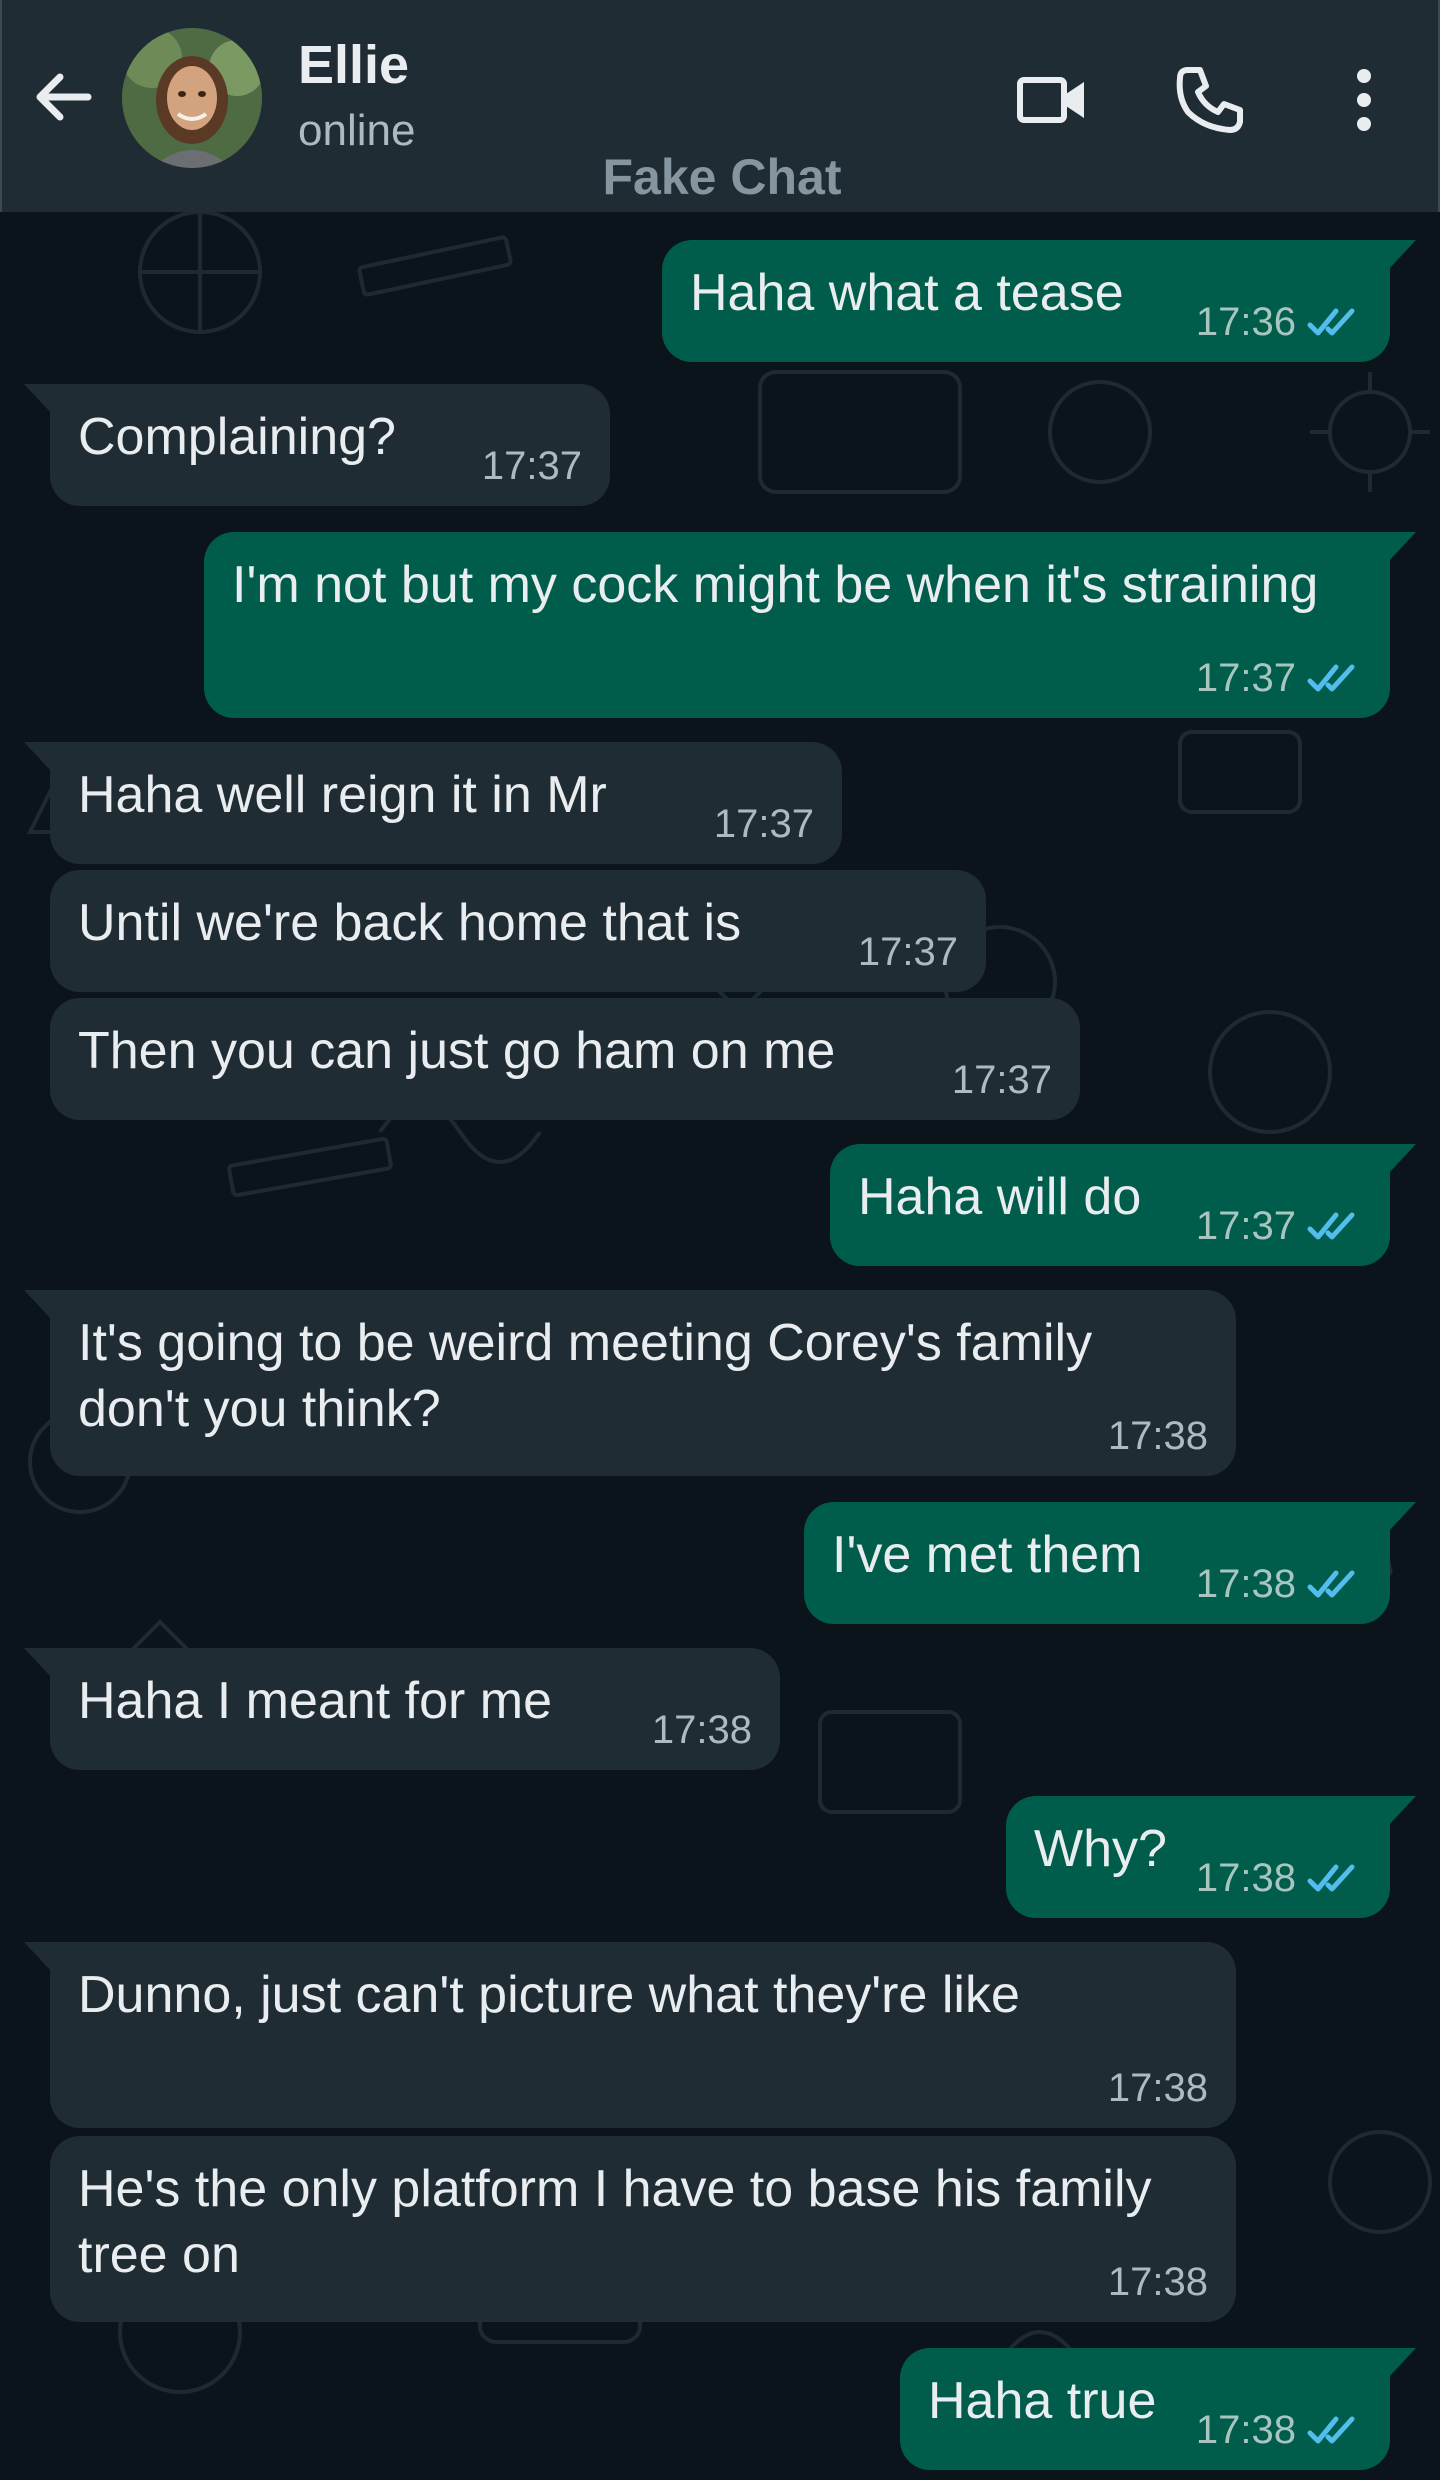 The image size is (1440, 2480). What do you see at coordinates (1042, 2401) in the screenshot?
I see `message-text: Haha true` at bounding box center [1042, 2401].